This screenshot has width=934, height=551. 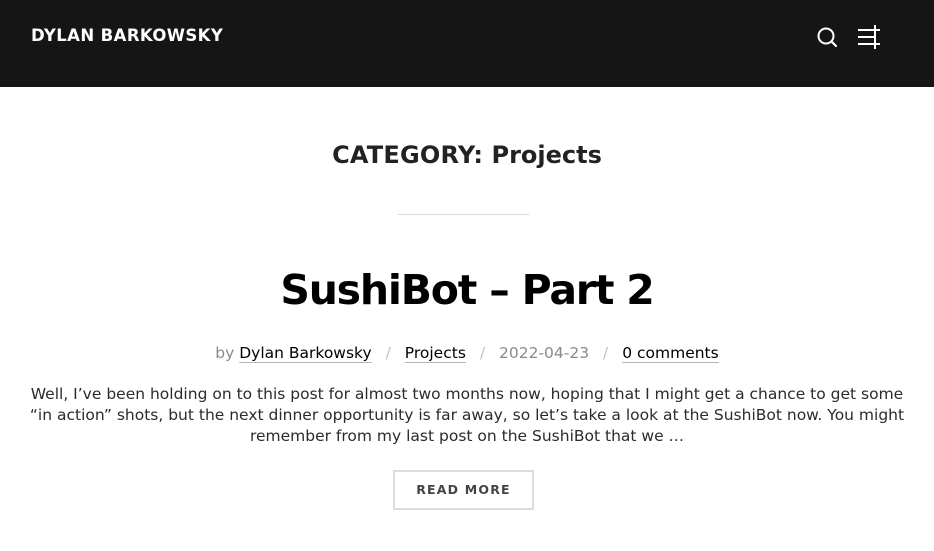 What do you see at coordinates (463, 214) in the screenshot?
I see `title-divider` at bounding box center [463, 214].